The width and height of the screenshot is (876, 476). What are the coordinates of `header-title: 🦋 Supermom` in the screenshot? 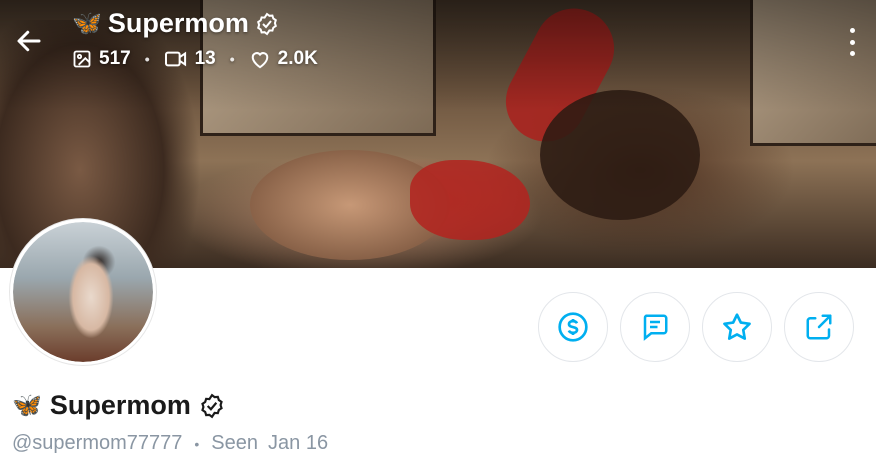 It's located at (175, 23).